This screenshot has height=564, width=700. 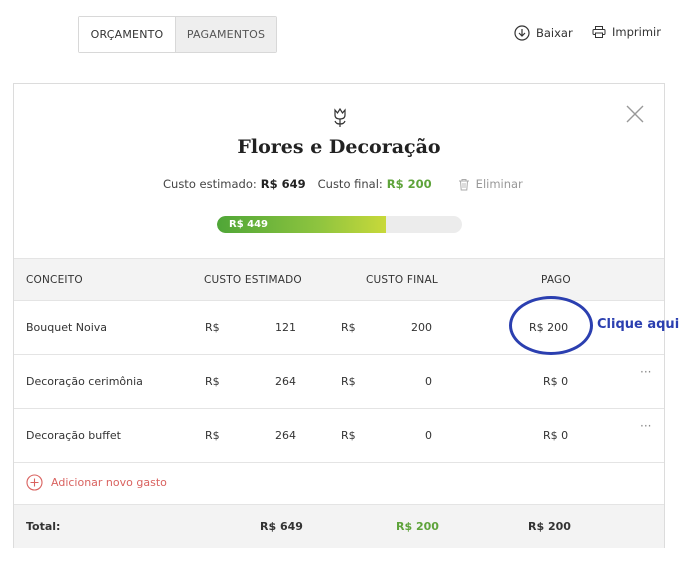 I want to click on delete-button: Eliminar, so click(x=490, y=184).